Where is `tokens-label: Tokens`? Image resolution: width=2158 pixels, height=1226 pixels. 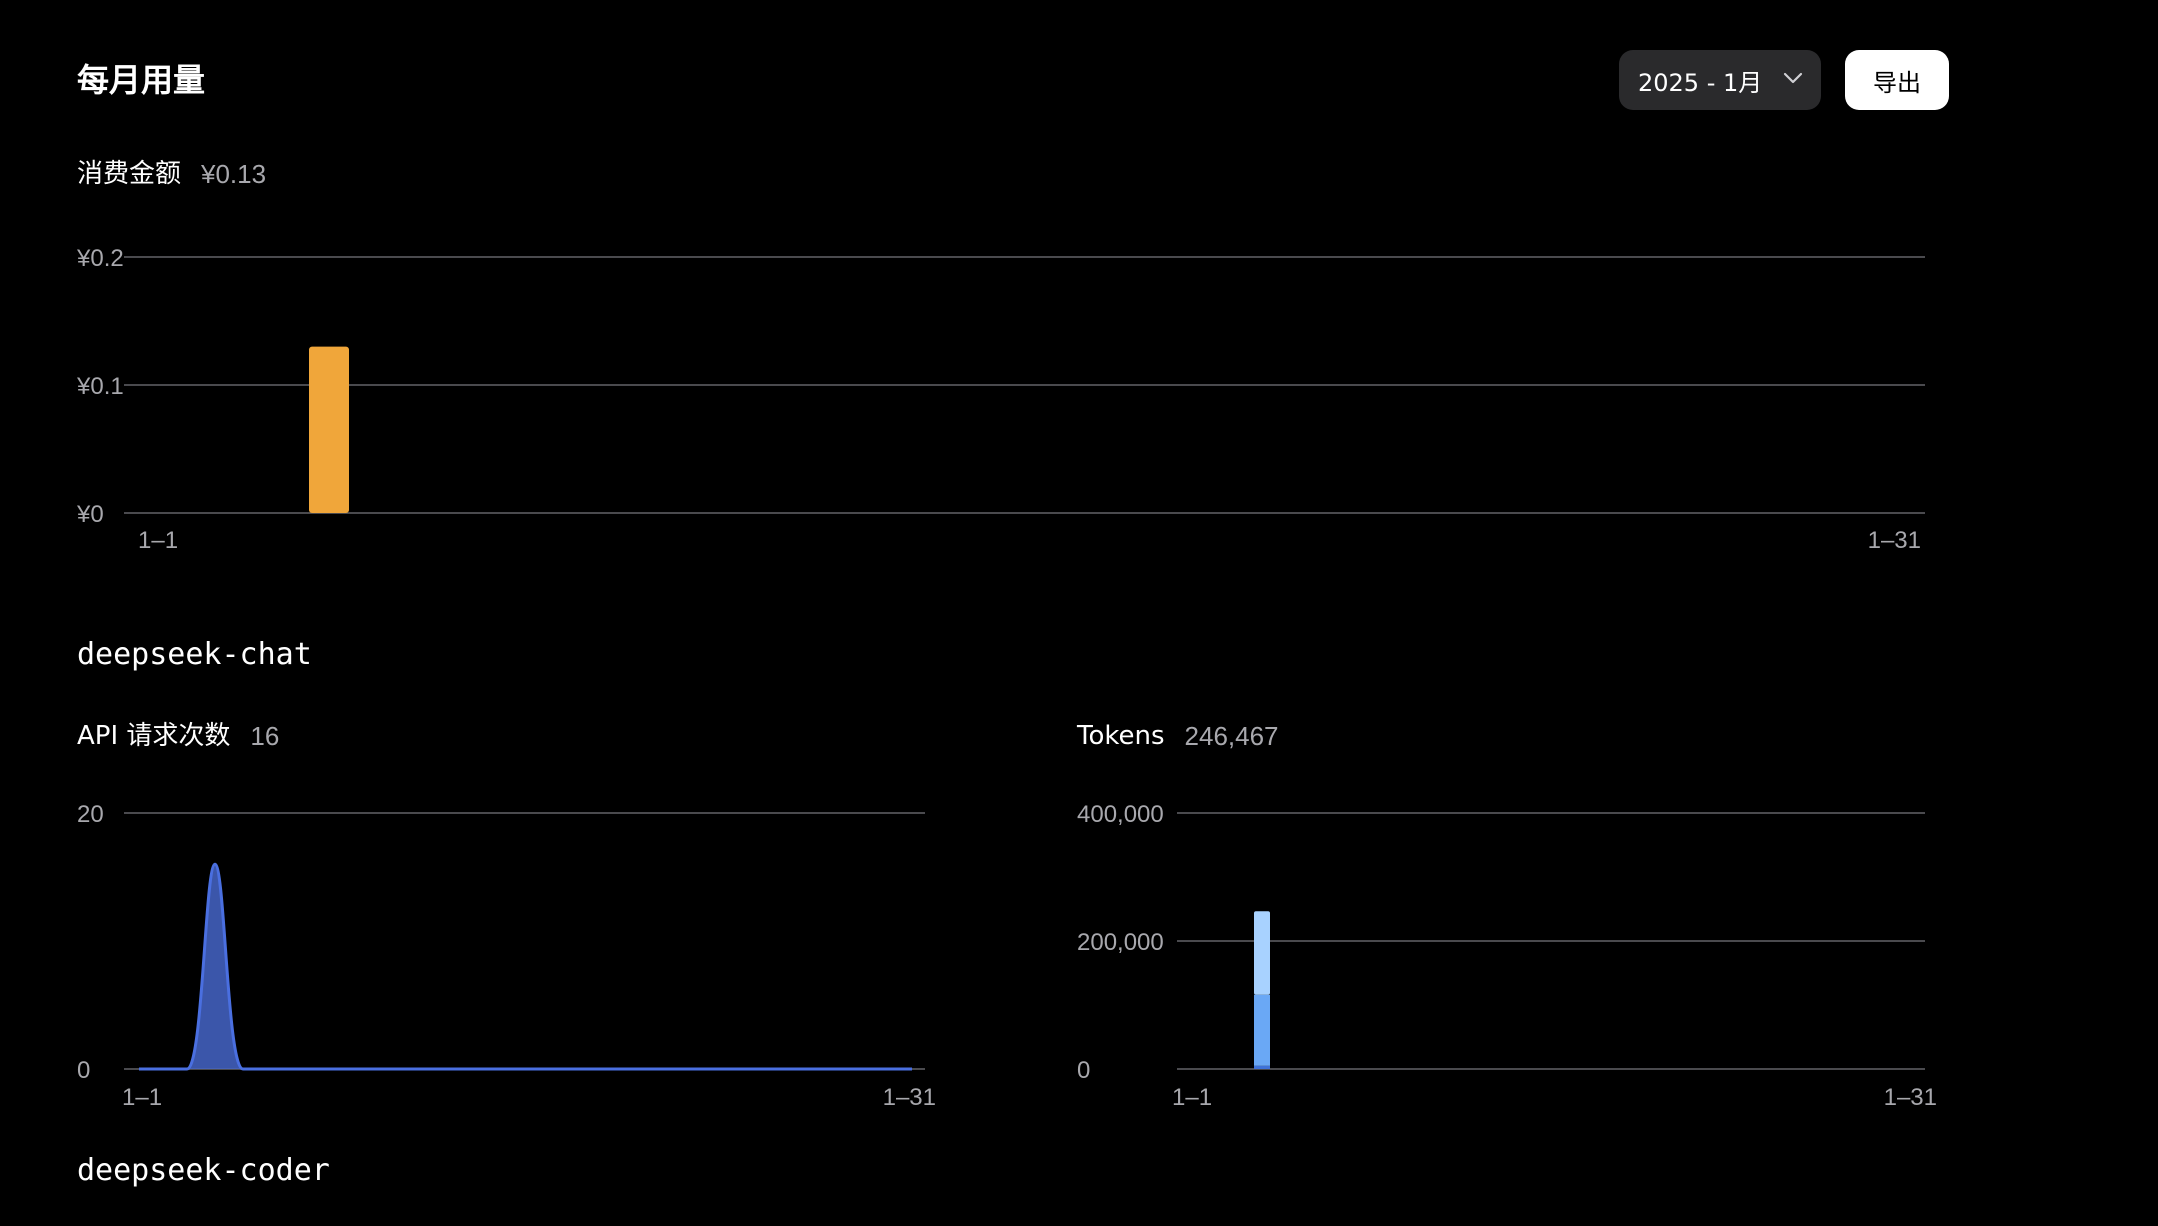 tokens-label: Tokens is located at coordinates (1121, 736).